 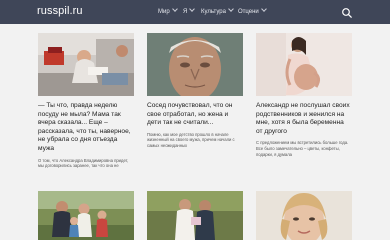 What do you see at coordinates (213, 12) in the screenshot?
I see `nav-item-label: Культура` at bounding box center [213, 12].